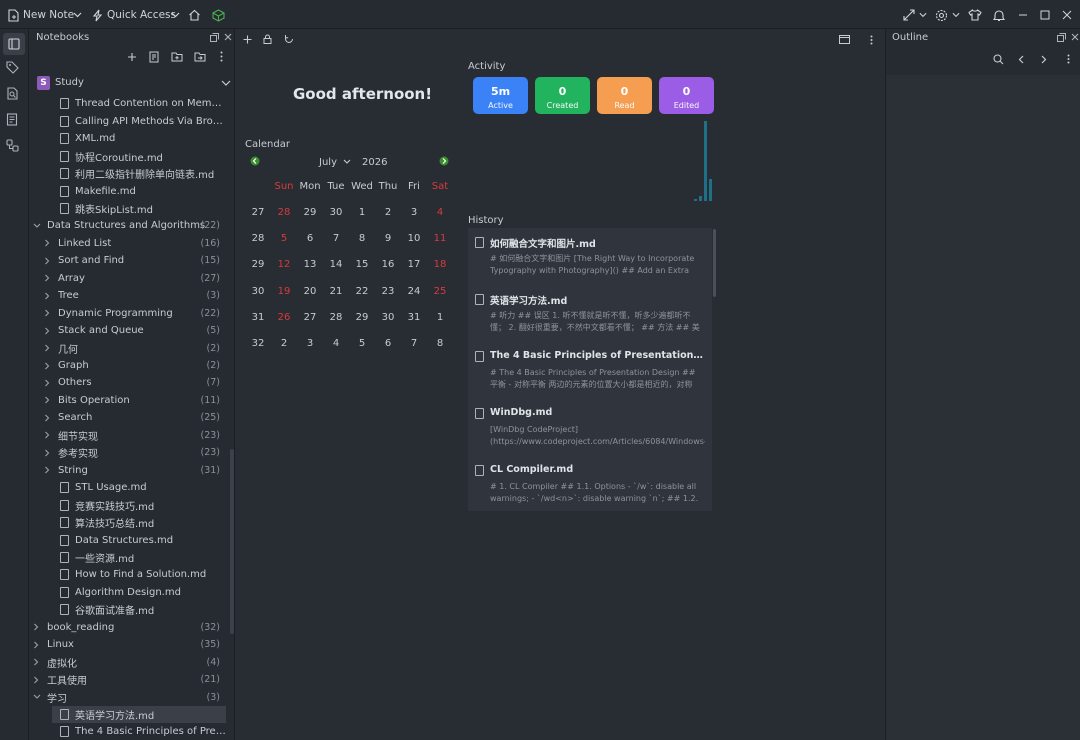 The image size is (1080, 740). Describe the element at coordinates (15, 96) in the screenshot. I see `search-rail-button` at that location.